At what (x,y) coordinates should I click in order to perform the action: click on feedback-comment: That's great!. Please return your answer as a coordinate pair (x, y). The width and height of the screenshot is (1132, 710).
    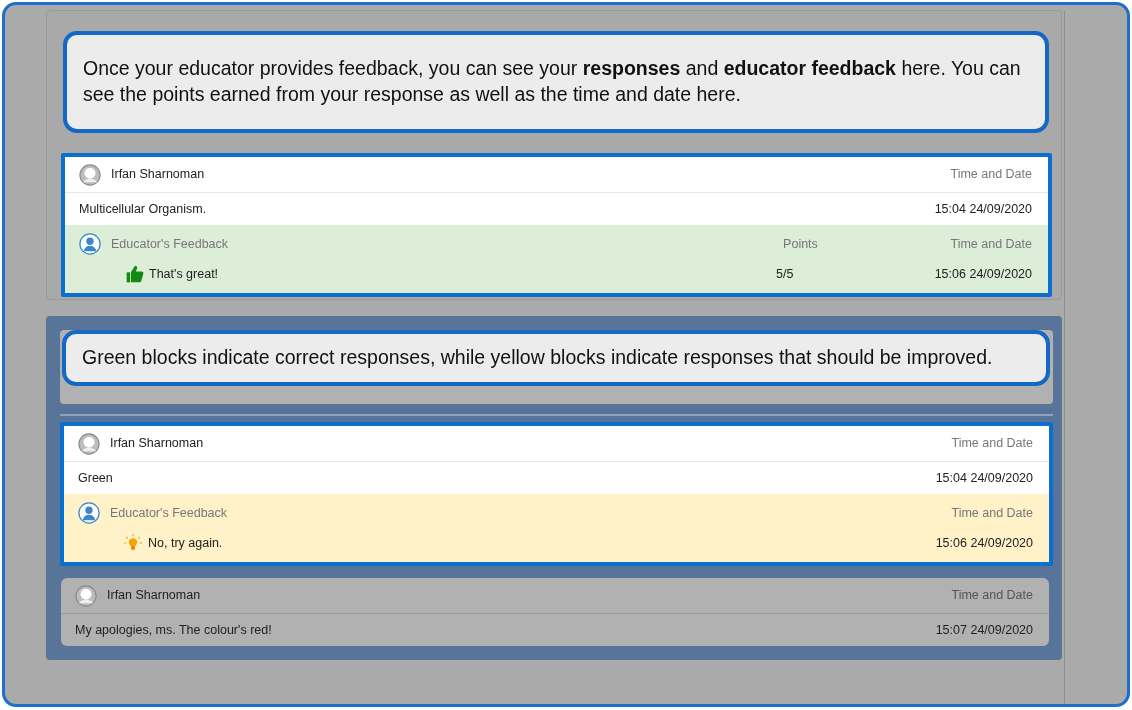
    Looking at the image, I should click on (184, 274).